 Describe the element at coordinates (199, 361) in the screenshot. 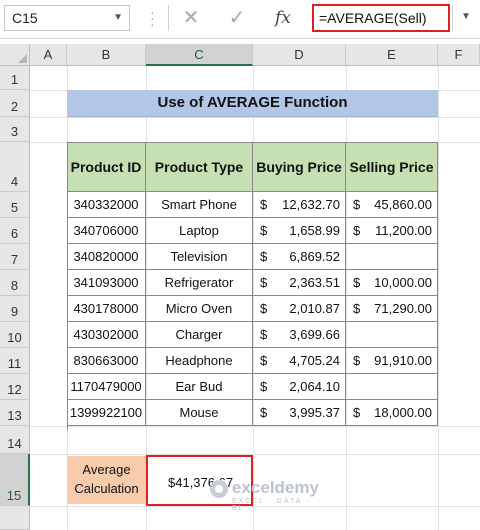

I see `table-cell-type: Headphone` at that location.